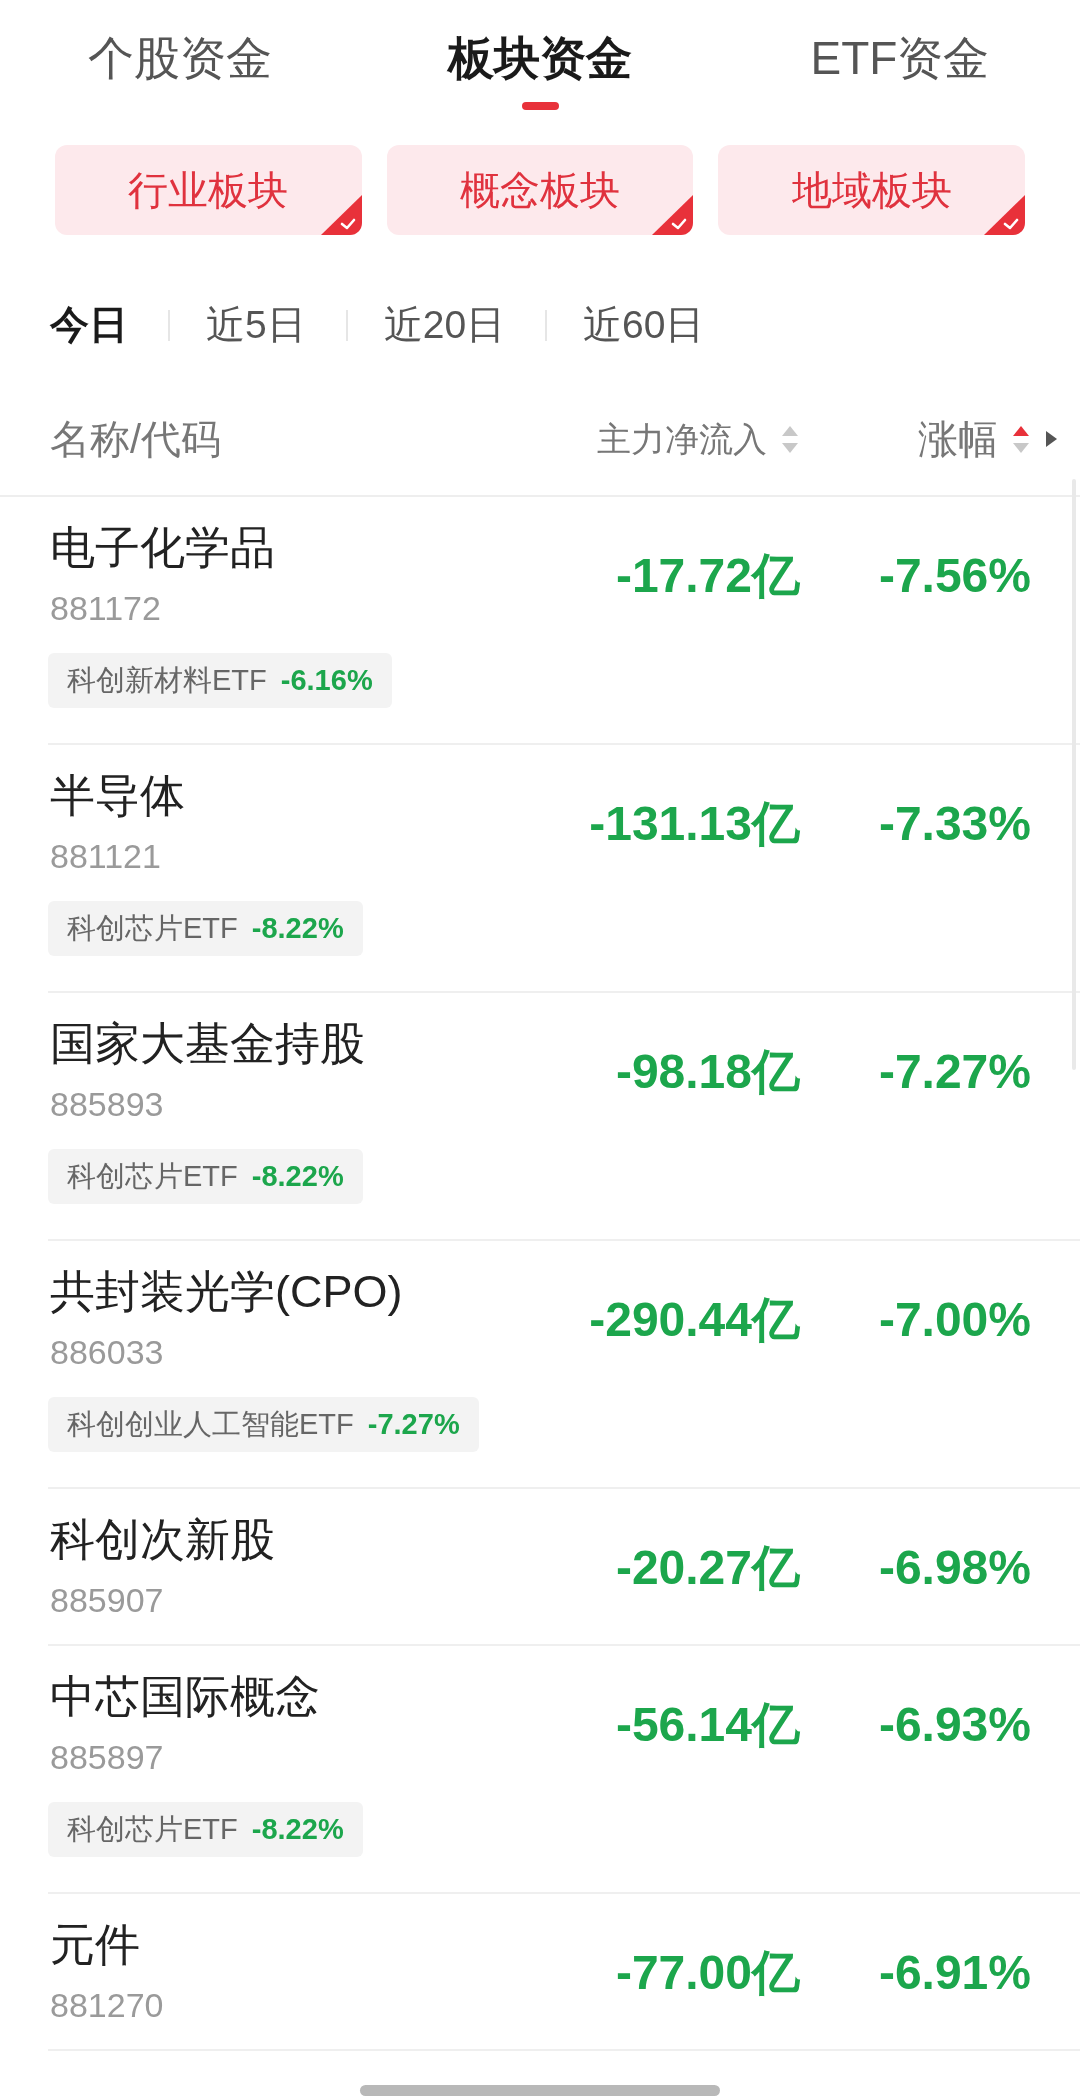 Image resolution: width=1080 pixels, height=2098 pixels. What do you see at coordinates (256, 325) in the screenshot?
I see `period-tab: 近5日` at bounding box center [256, 325].